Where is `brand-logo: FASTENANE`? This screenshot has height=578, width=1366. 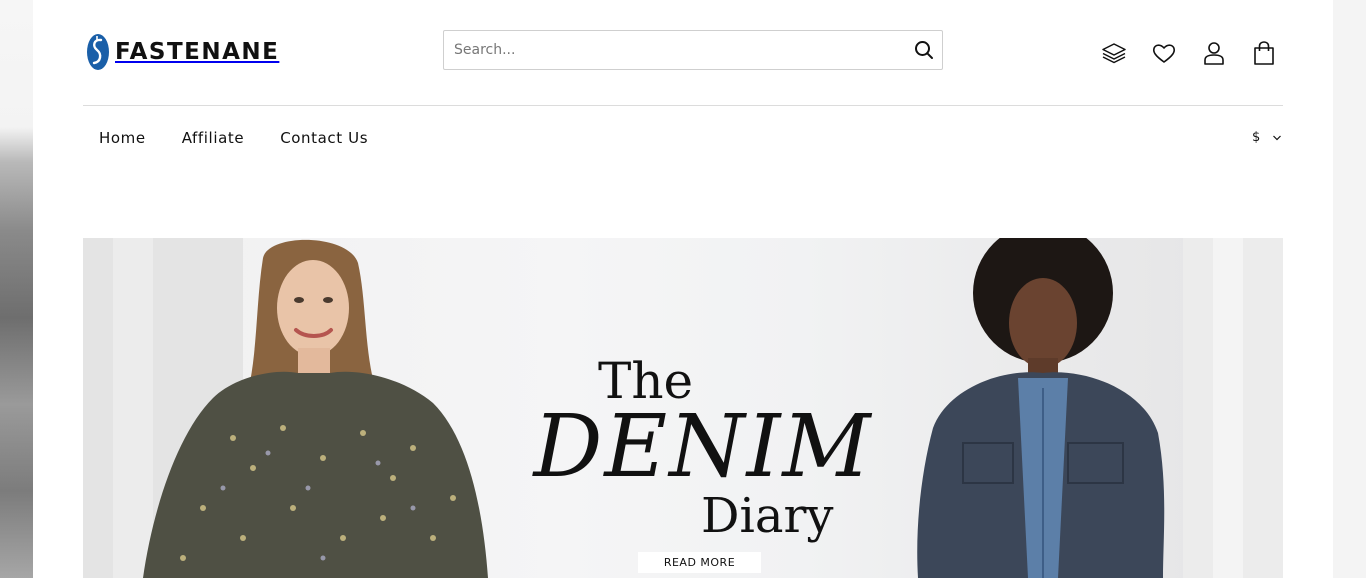
brand-logo: FASTENANE is located at coordinates (182, 52).